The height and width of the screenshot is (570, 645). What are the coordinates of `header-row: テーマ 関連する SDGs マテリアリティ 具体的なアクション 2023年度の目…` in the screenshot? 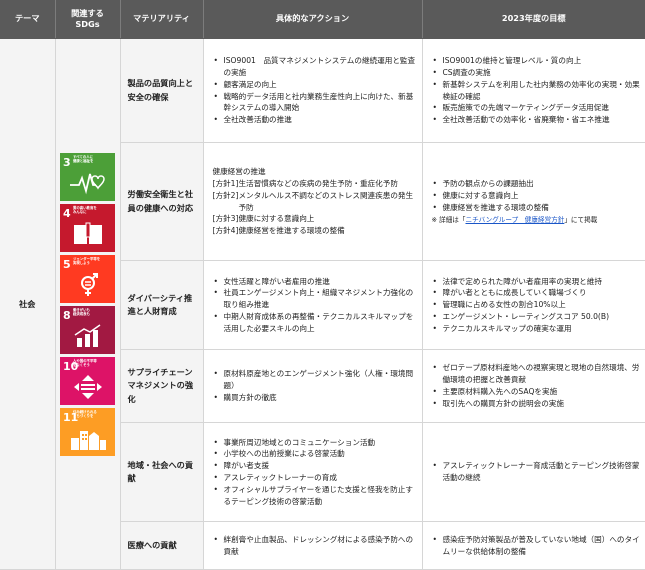 It's located at (322, 19).